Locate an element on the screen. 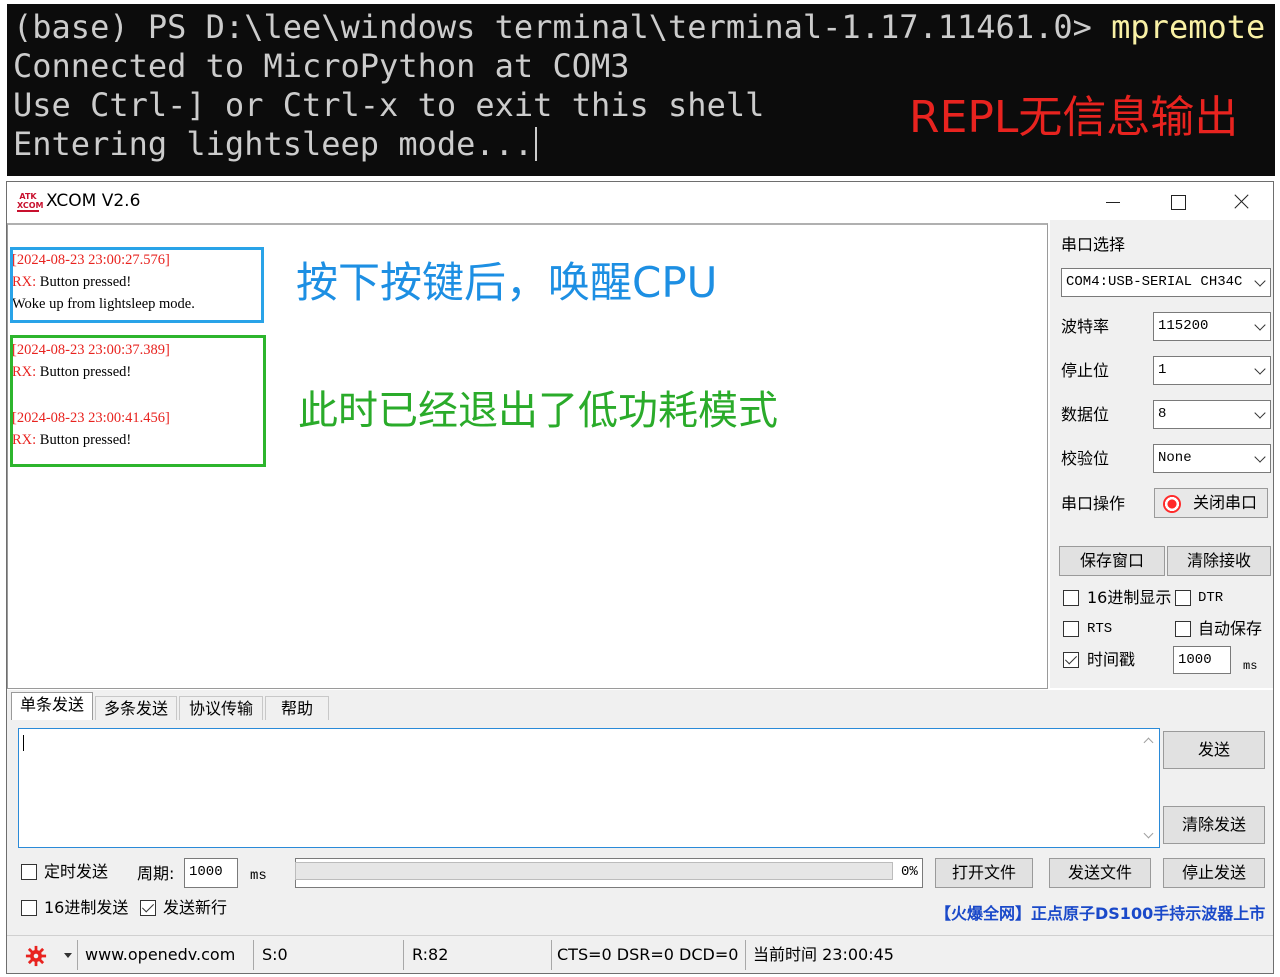 This screenshot has height=977, width=1280. hex-display-checkbox is located at coordinates (1071, 598).